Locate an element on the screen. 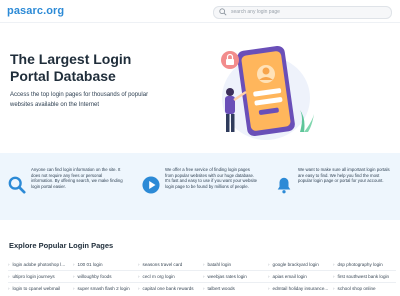  popular-link: › capital one bank rewards is located at coordinates (166, 288).